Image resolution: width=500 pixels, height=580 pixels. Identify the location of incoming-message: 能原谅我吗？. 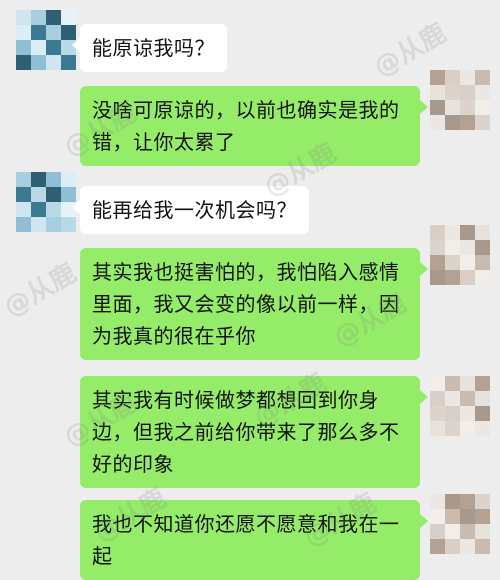
(149, 48).